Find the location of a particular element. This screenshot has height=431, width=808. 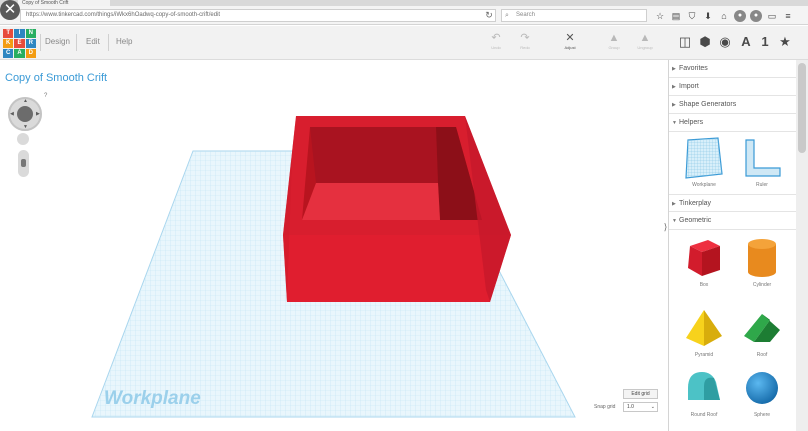

sphere-view-icon: ◉ is located at coordinates (725, 42).